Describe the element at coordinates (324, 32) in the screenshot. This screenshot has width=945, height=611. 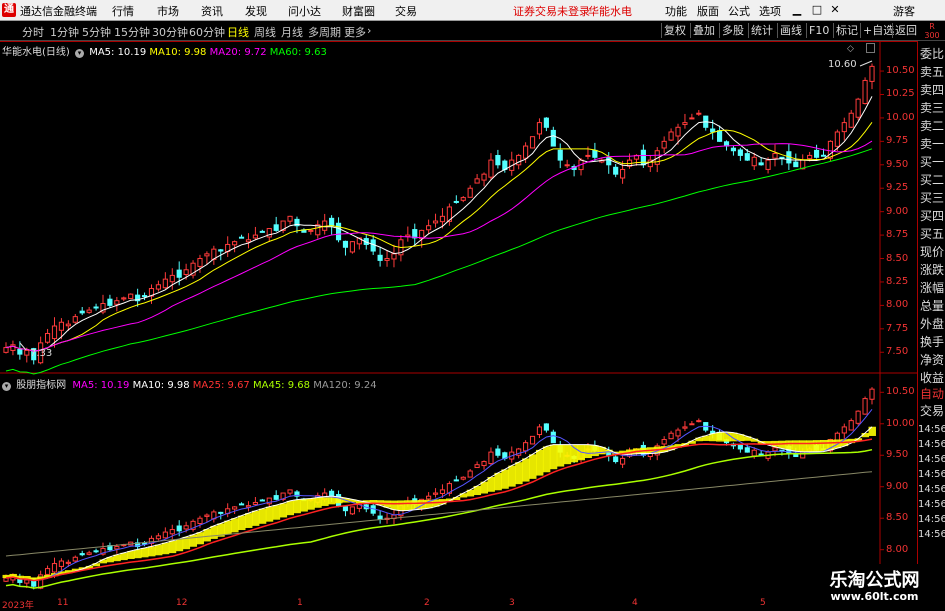
I see `period-tab: 多周期` at that location.